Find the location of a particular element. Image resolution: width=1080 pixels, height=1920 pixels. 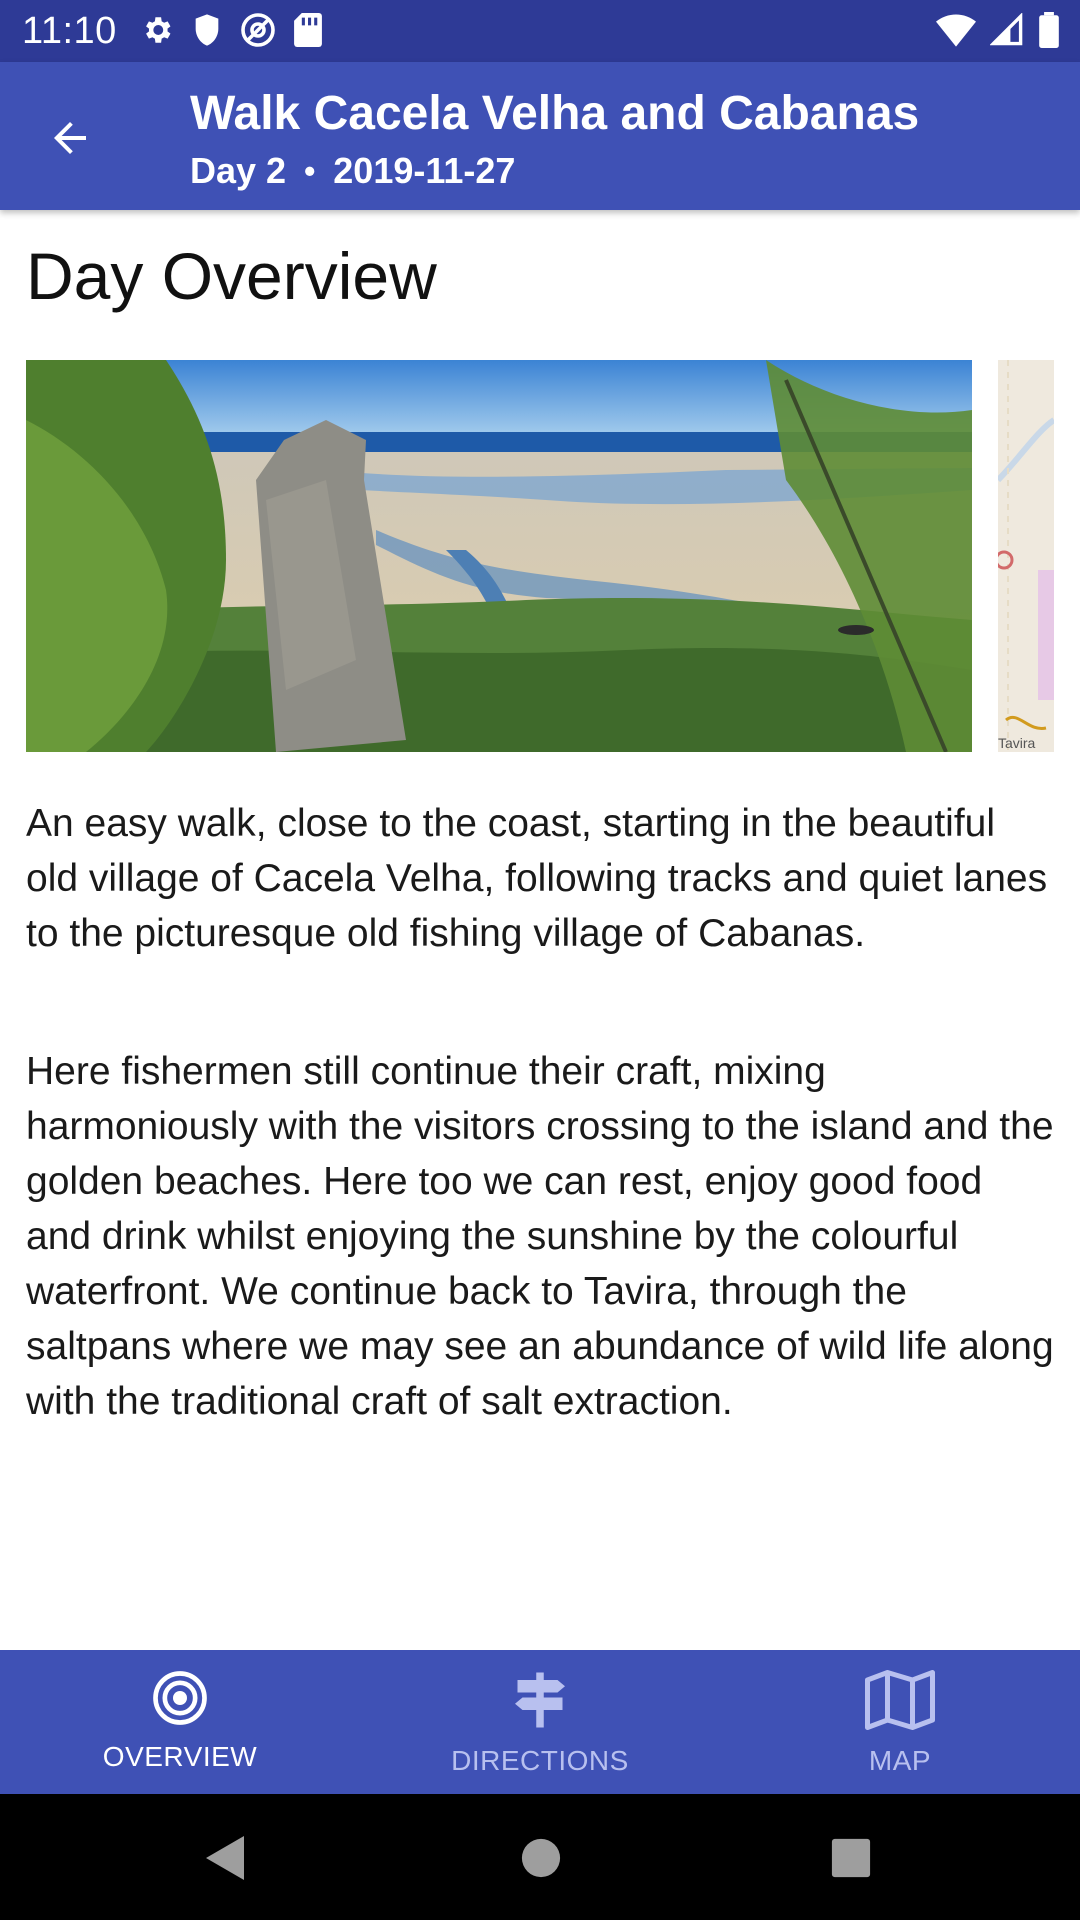

status-icons-right is located at coordinates (998, 32).